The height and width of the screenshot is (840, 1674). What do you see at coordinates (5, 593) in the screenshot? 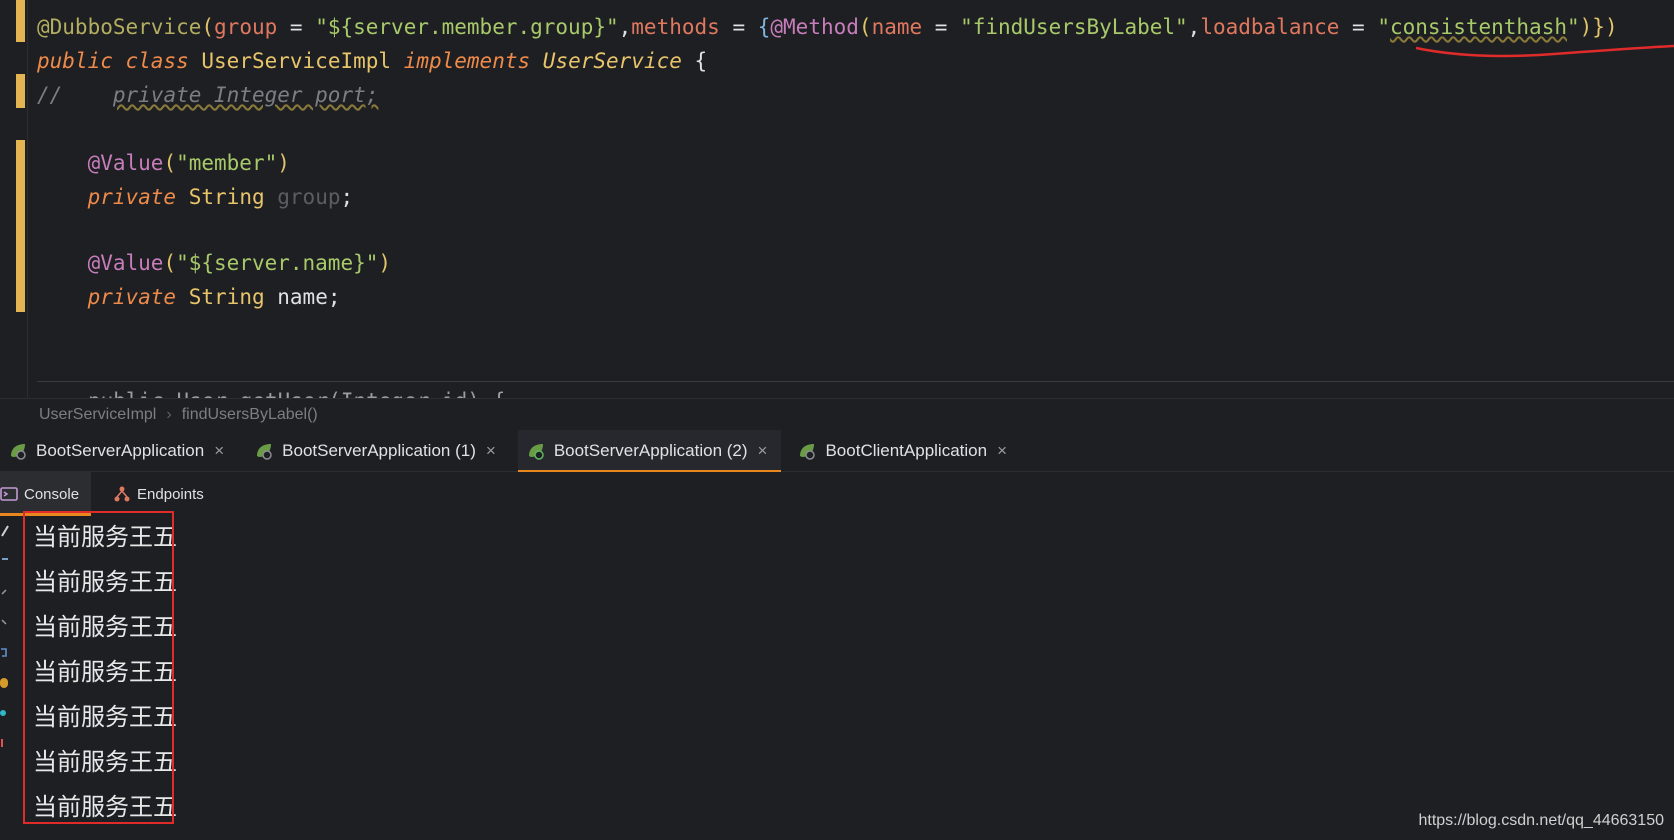
I see `chevron-up-icon` at bounding box center [5, 593].